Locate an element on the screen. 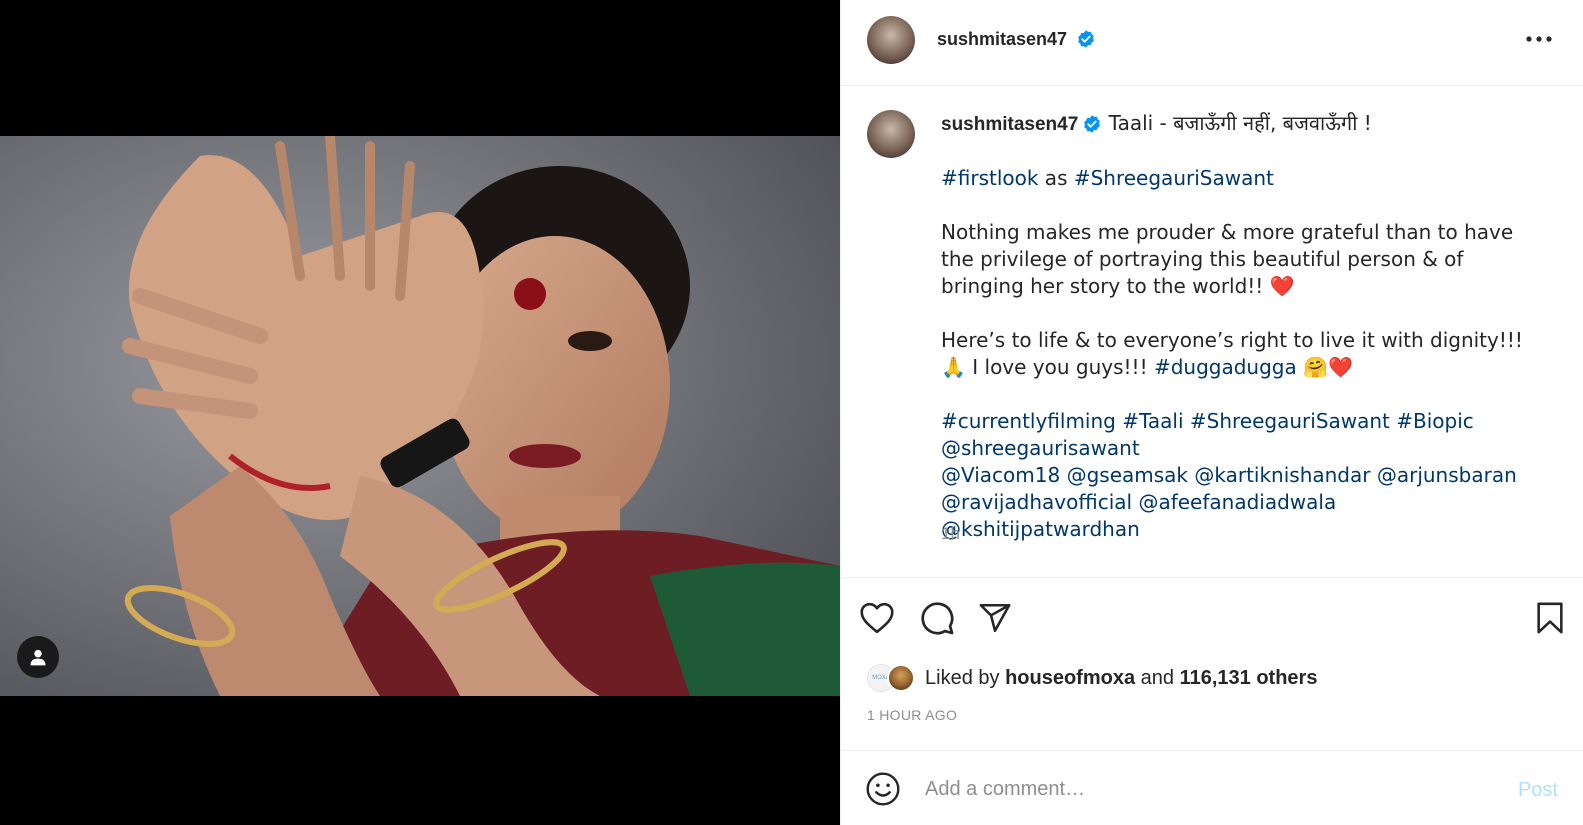 This screenshot has height=825, width=1583. post-actions is located at coordinates (1212, 617).